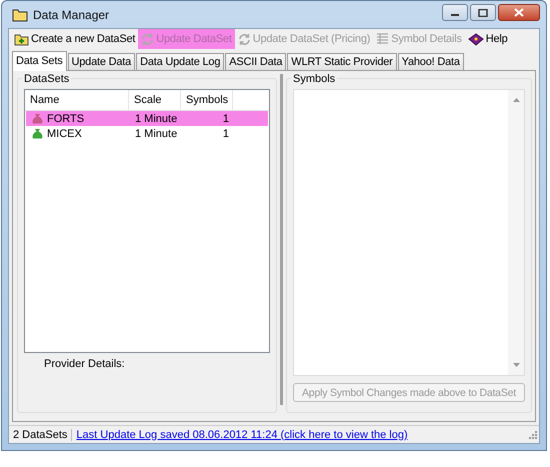 The width and height of the screenshot is (550, 467). I want to click on table-cell: FORTS, so click(65, 118).